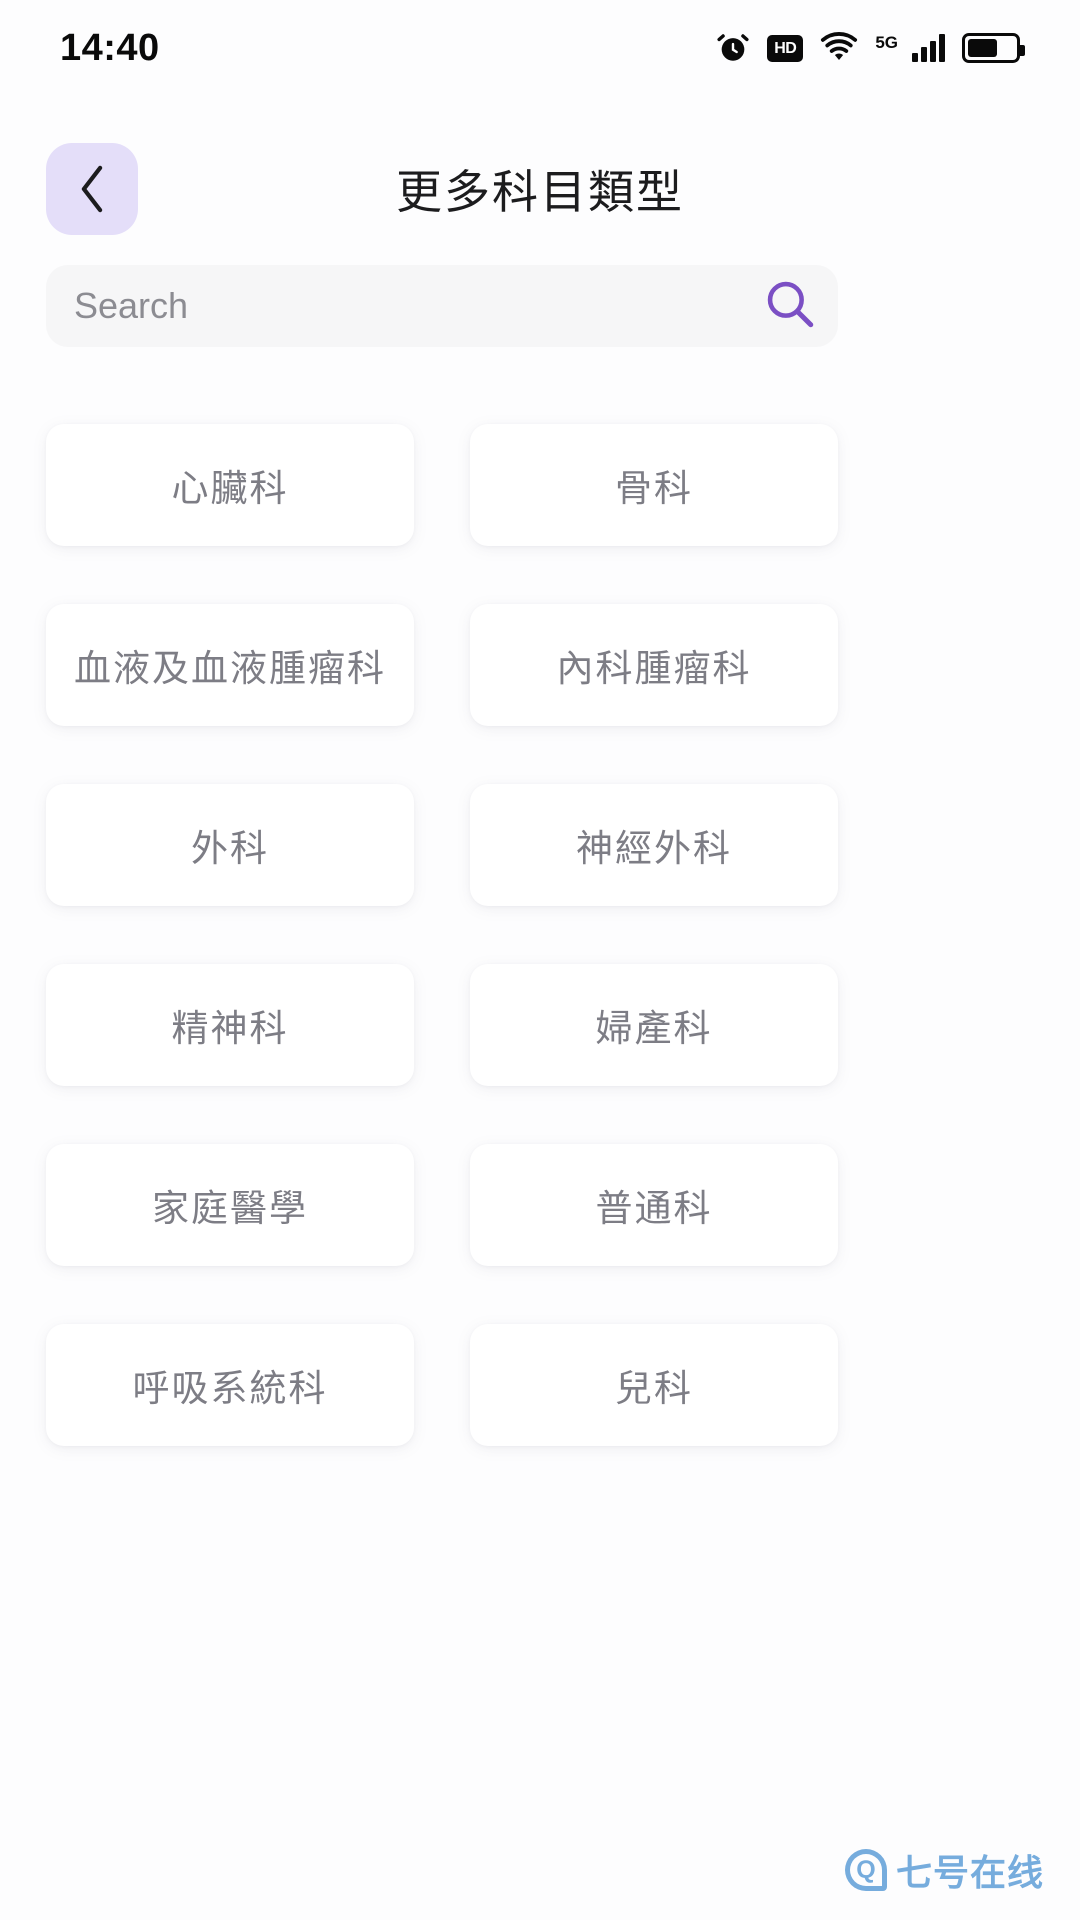 The height and width of the screenshot is (1920, 1080). I want to click on subject-card: 呼吸系統科, so click(230, 1385).